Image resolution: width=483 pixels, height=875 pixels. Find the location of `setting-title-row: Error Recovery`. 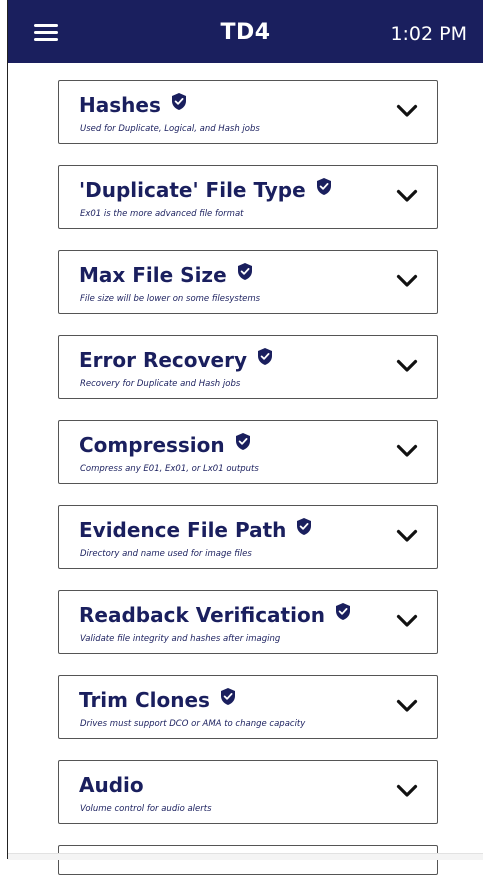

setting-title-row: Error Recovery is located at coordinates (176, 360).